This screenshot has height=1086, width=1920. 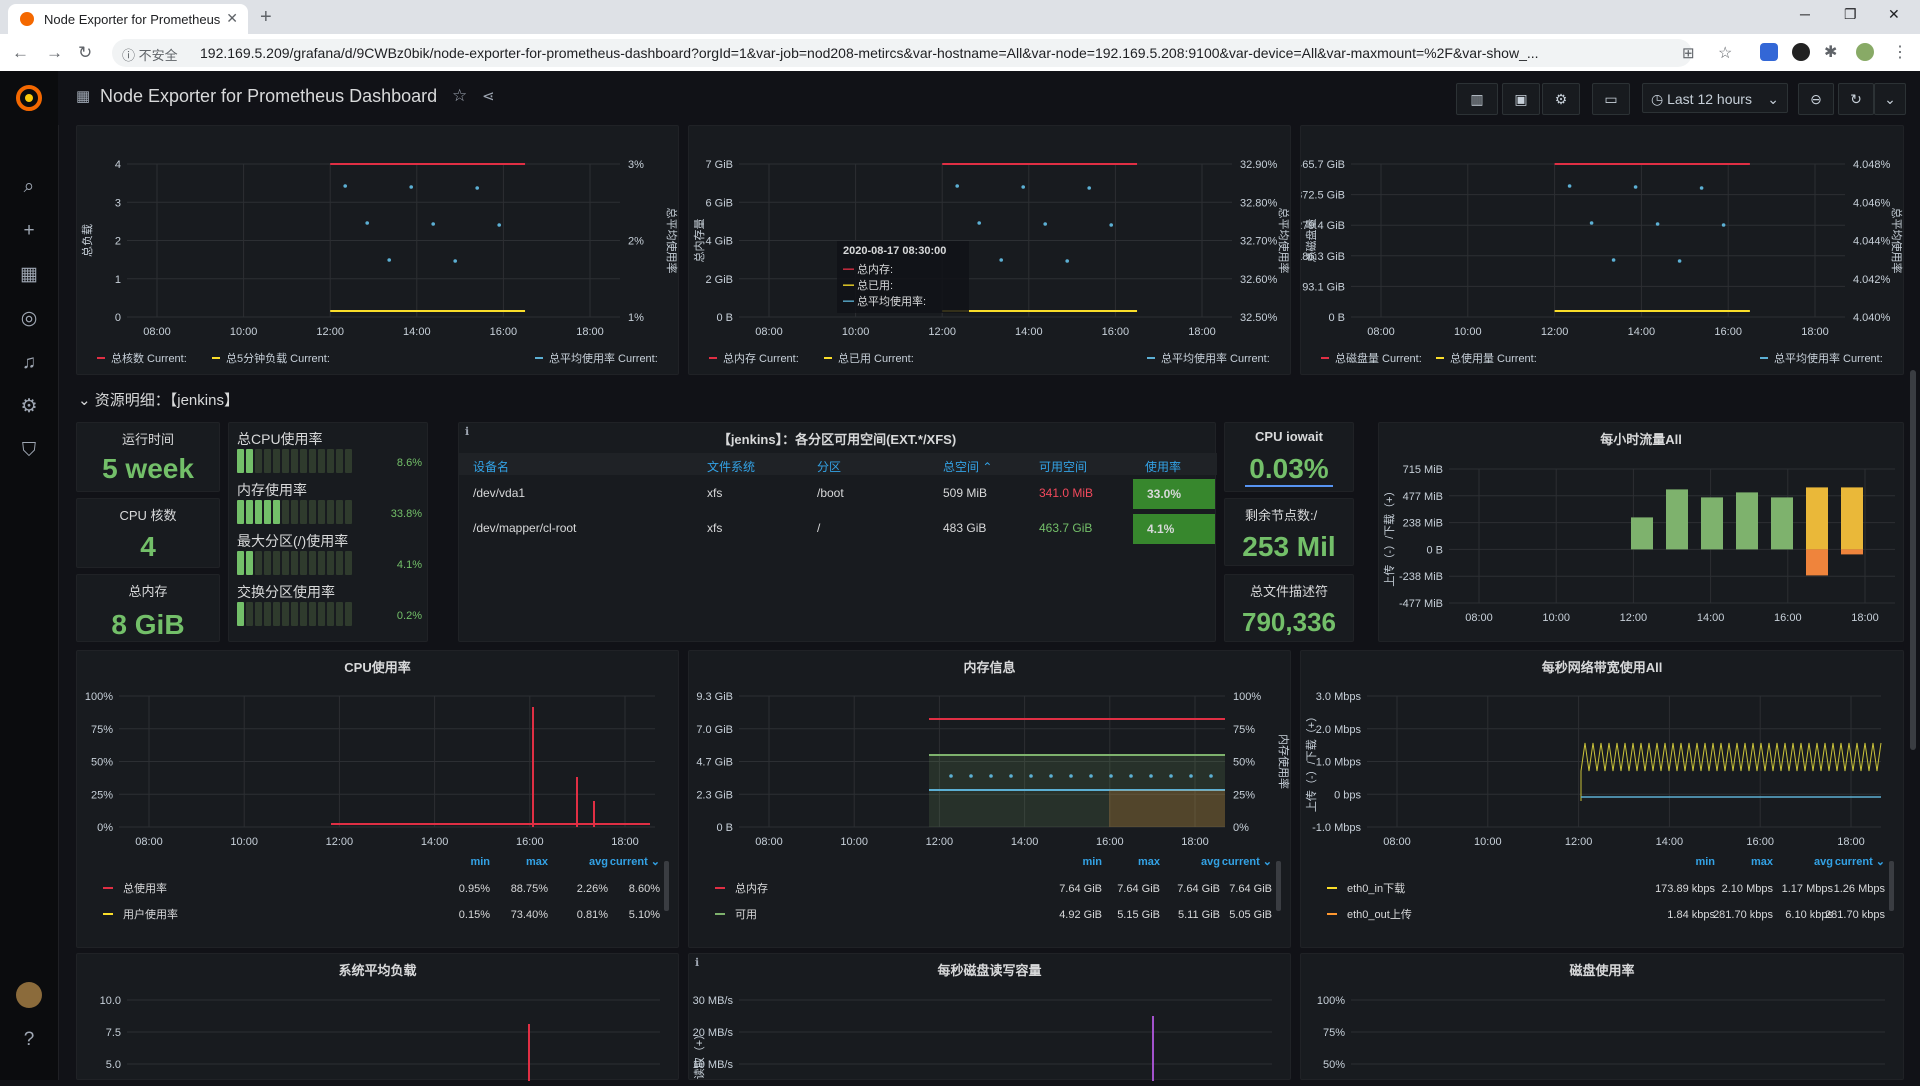 What do you see at coordinates (1830, 52) in the screenshot?
I see `extensions-puzzle-icon: ✱` at bounding box center [1830, 52].